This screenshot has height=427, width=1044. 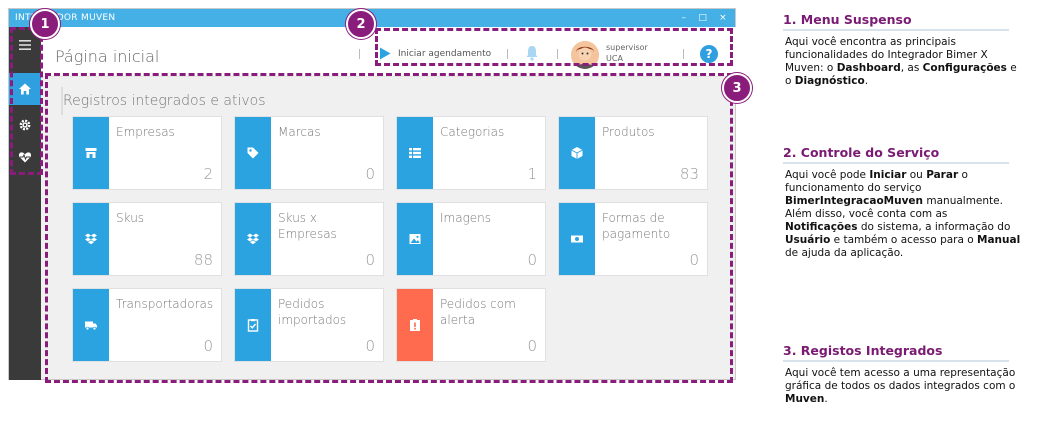 What do you see at coordinates (702, 18) in the screenshot?
I see `maximize-button: □` at bounding box center [702, 18].